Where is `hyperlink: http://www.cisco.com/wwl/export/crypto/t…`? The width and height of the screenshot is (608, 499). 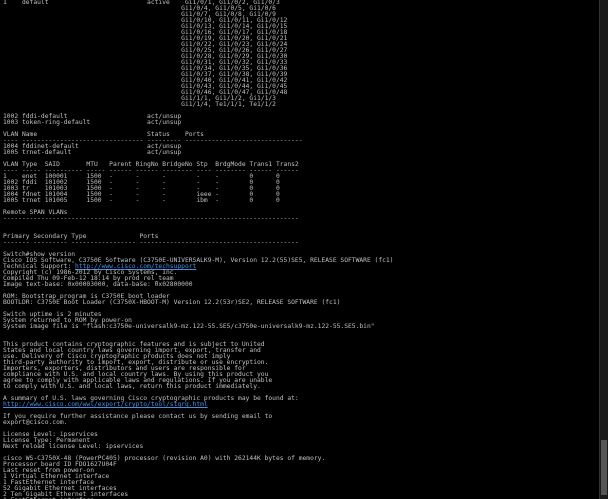
hyperlink: http://www.cisco.com/wwl/export/crypto/t… is located at coordinates (105, 404).